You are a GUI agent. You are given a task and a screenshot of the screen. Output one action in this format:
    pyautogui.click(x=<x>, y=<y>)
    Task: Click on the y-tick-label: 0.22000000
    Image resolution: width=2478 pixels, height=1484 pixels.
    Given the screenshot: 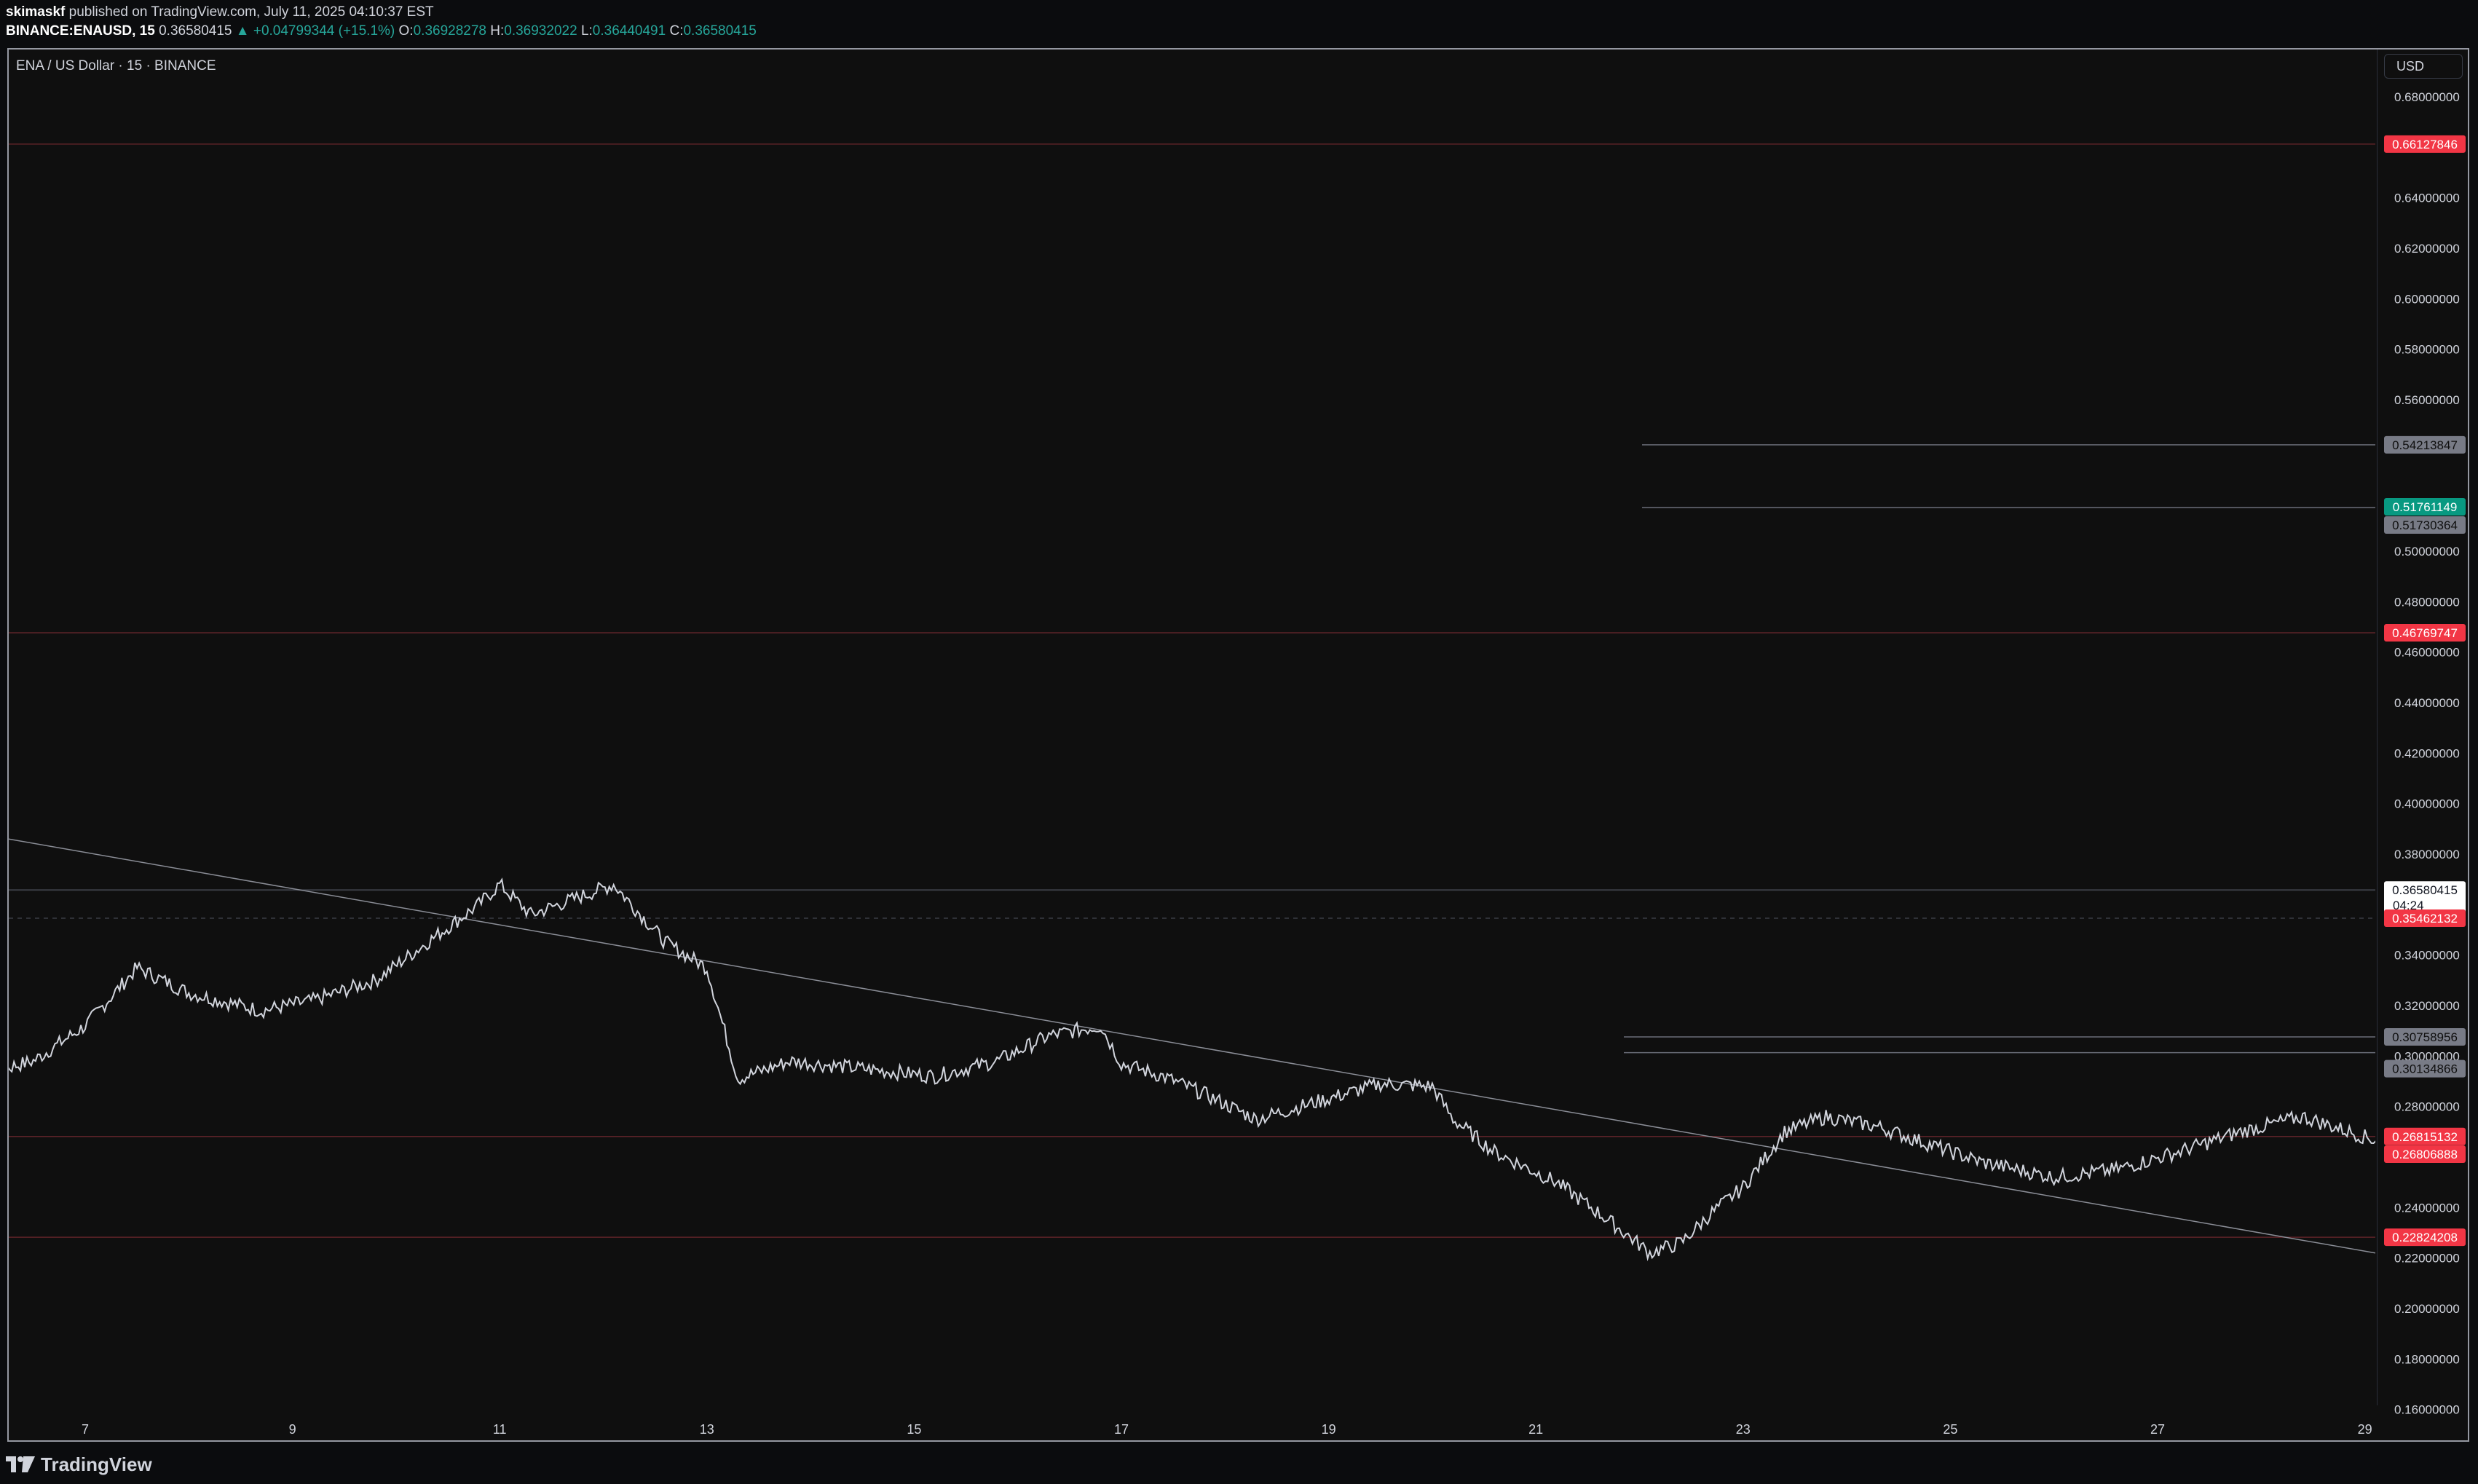 What is the action you would take?
    pyautogui.click(x=2427, y=1259)
    